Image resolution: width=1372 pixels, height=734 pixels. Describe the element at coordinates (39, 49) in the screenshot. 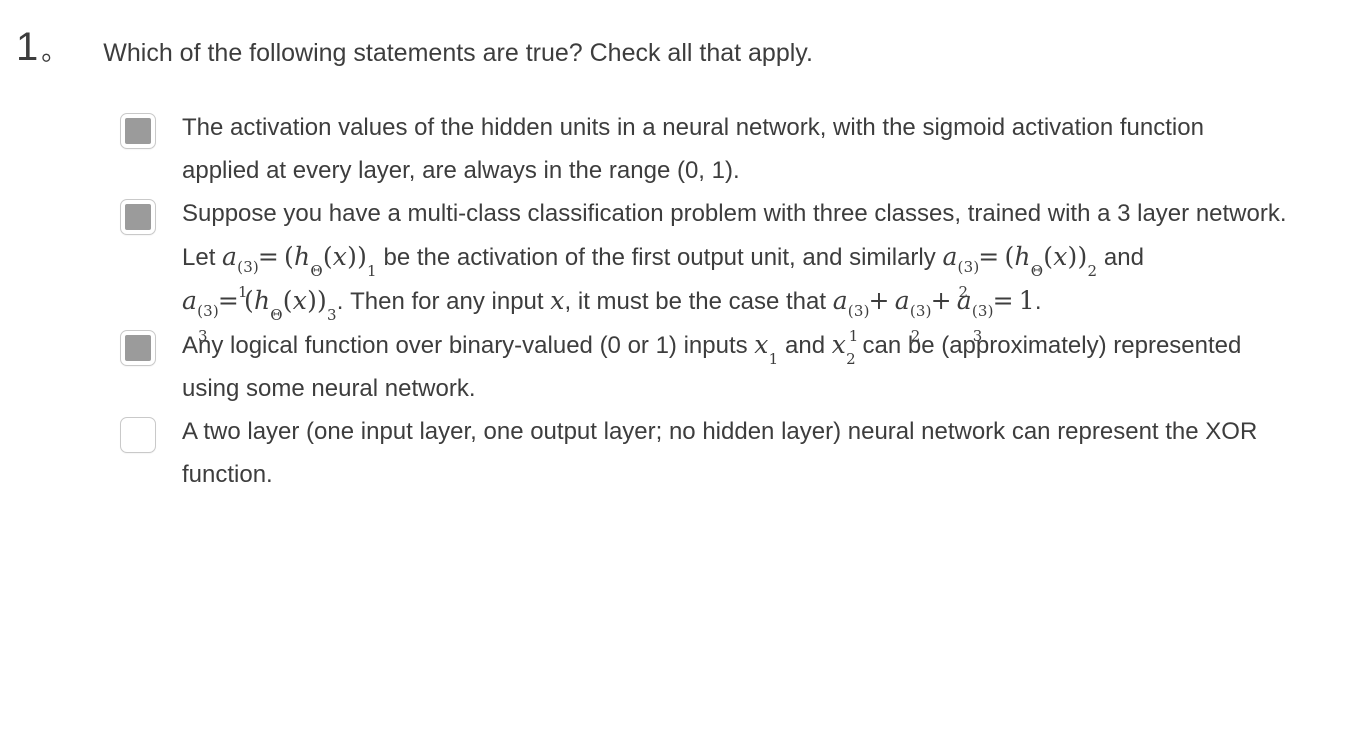

I see `question-number: 1。` at that location.